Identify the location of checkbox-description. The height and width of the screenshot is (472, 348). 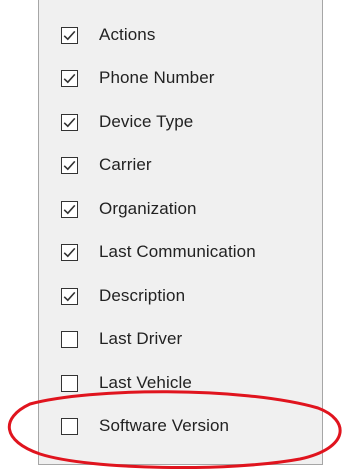
(69, 296).